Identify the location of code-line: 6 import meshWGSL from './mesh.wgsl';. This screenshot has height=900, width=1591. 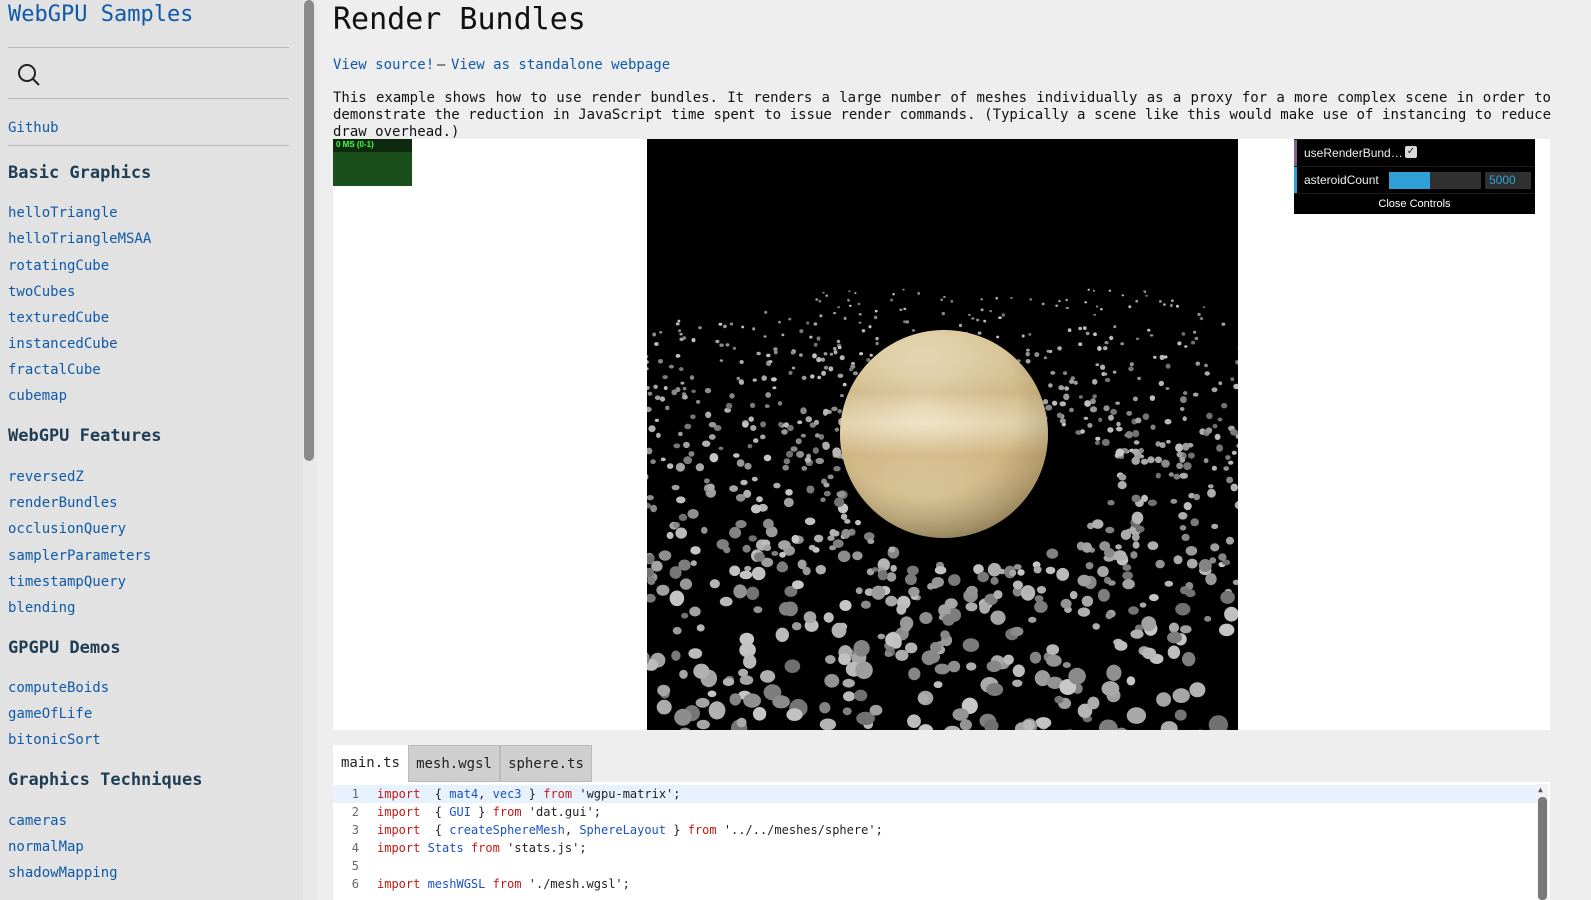
(935, 884).